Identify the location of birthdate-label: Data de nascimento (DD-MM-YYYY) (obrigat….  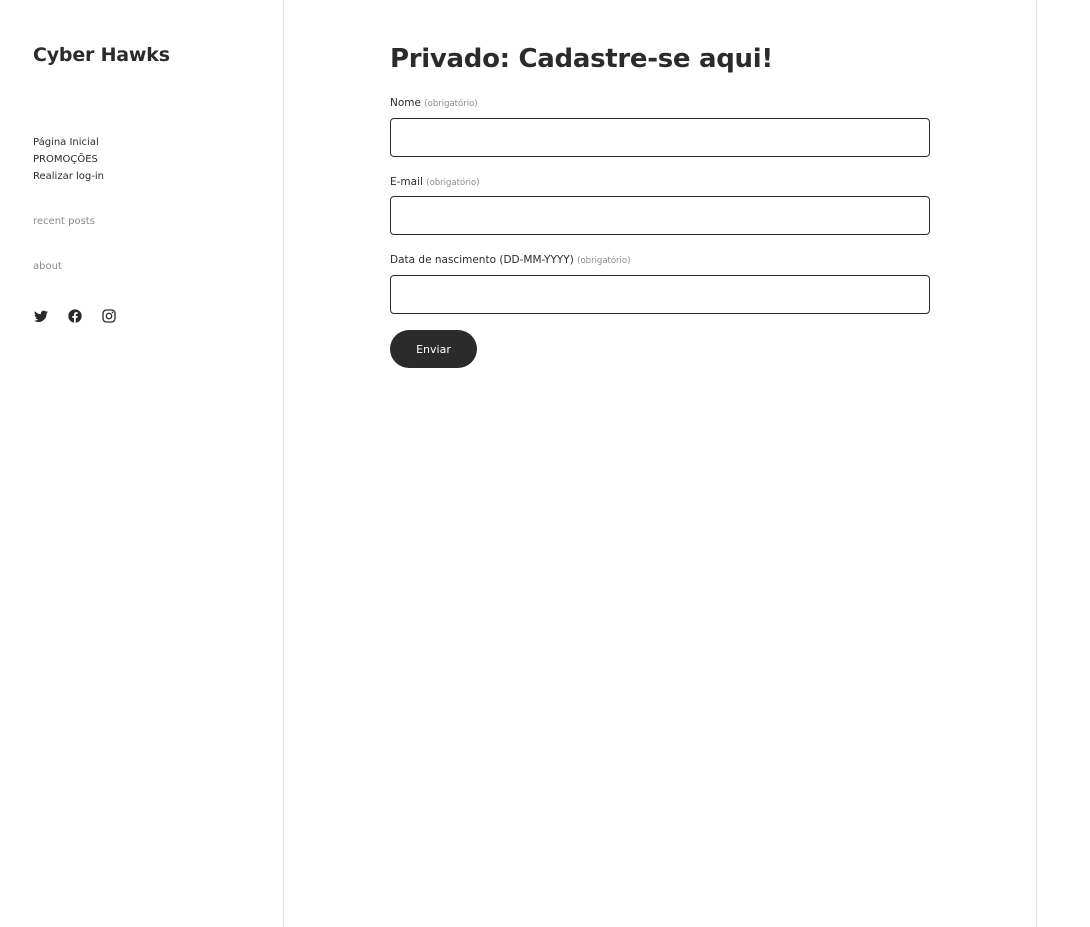
(510, 260).